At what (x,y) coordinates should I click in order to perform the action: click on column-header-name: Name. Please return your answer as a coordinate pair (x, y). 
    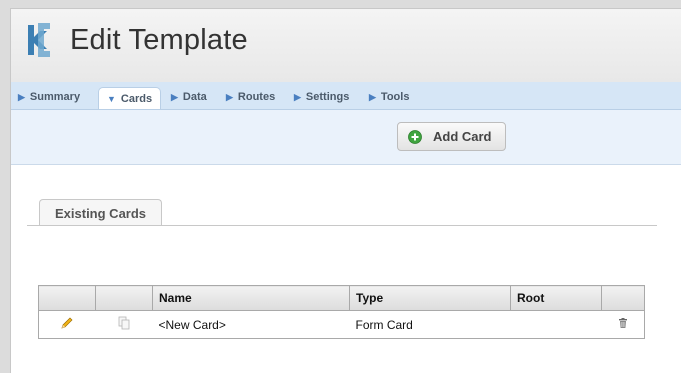
    Looking at the image, I should click on (251, 298).